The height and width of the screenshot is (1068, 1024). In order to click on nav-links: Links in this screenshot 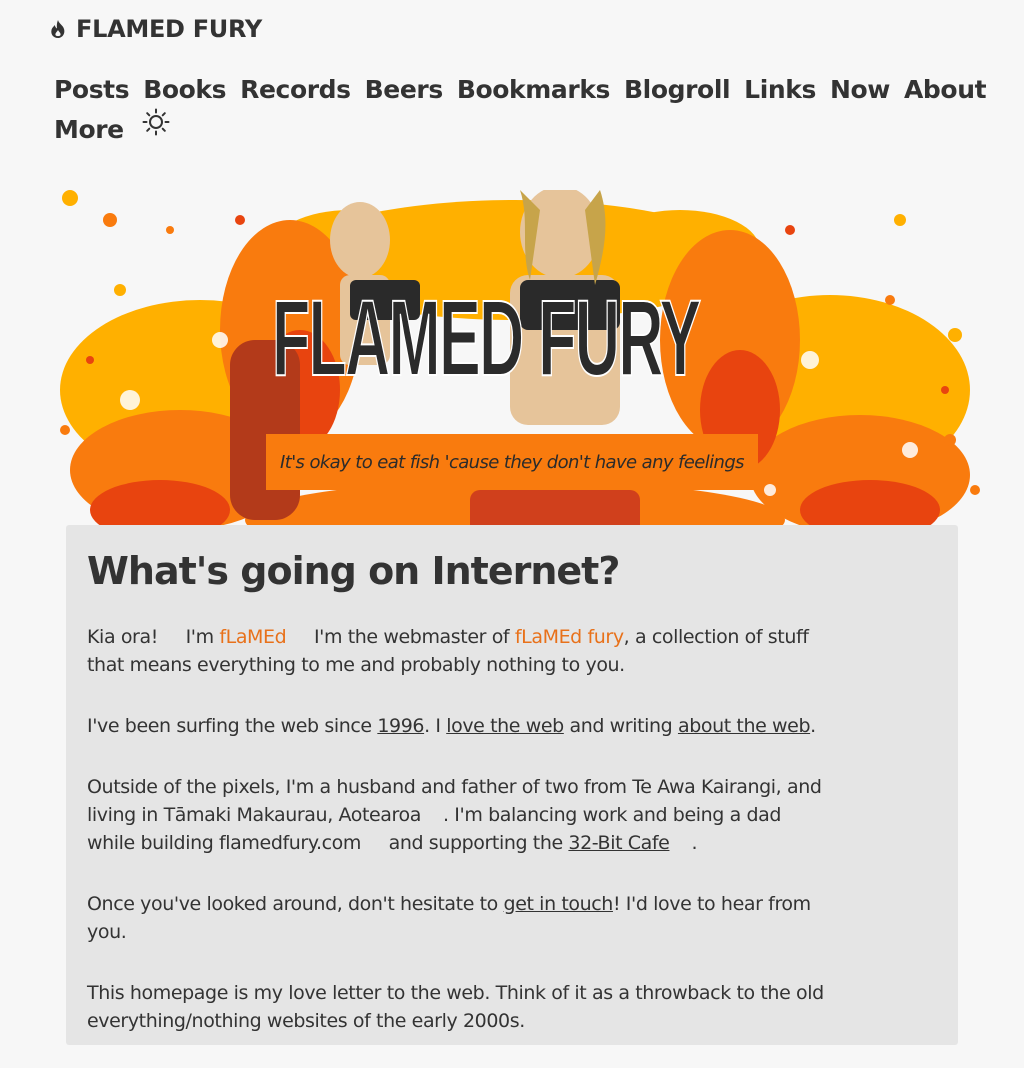, I will do `click(780, 89)`.